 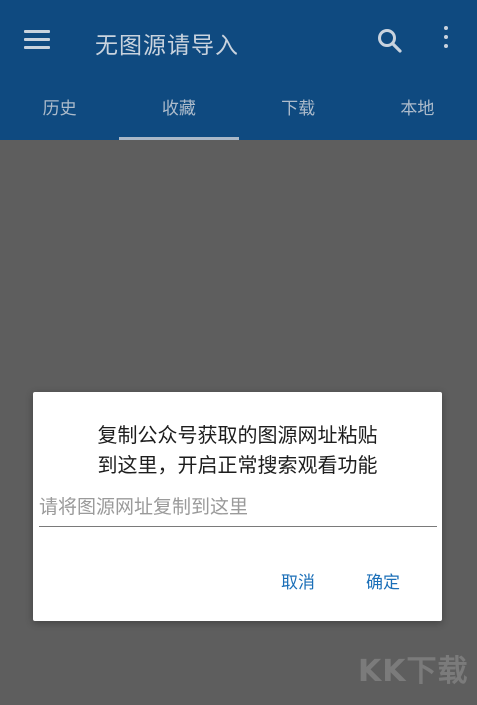 What do you see at coordinates (298, 109) in the screenshot?
I see `tab-label: 下载` at bounding box center [298, 109].